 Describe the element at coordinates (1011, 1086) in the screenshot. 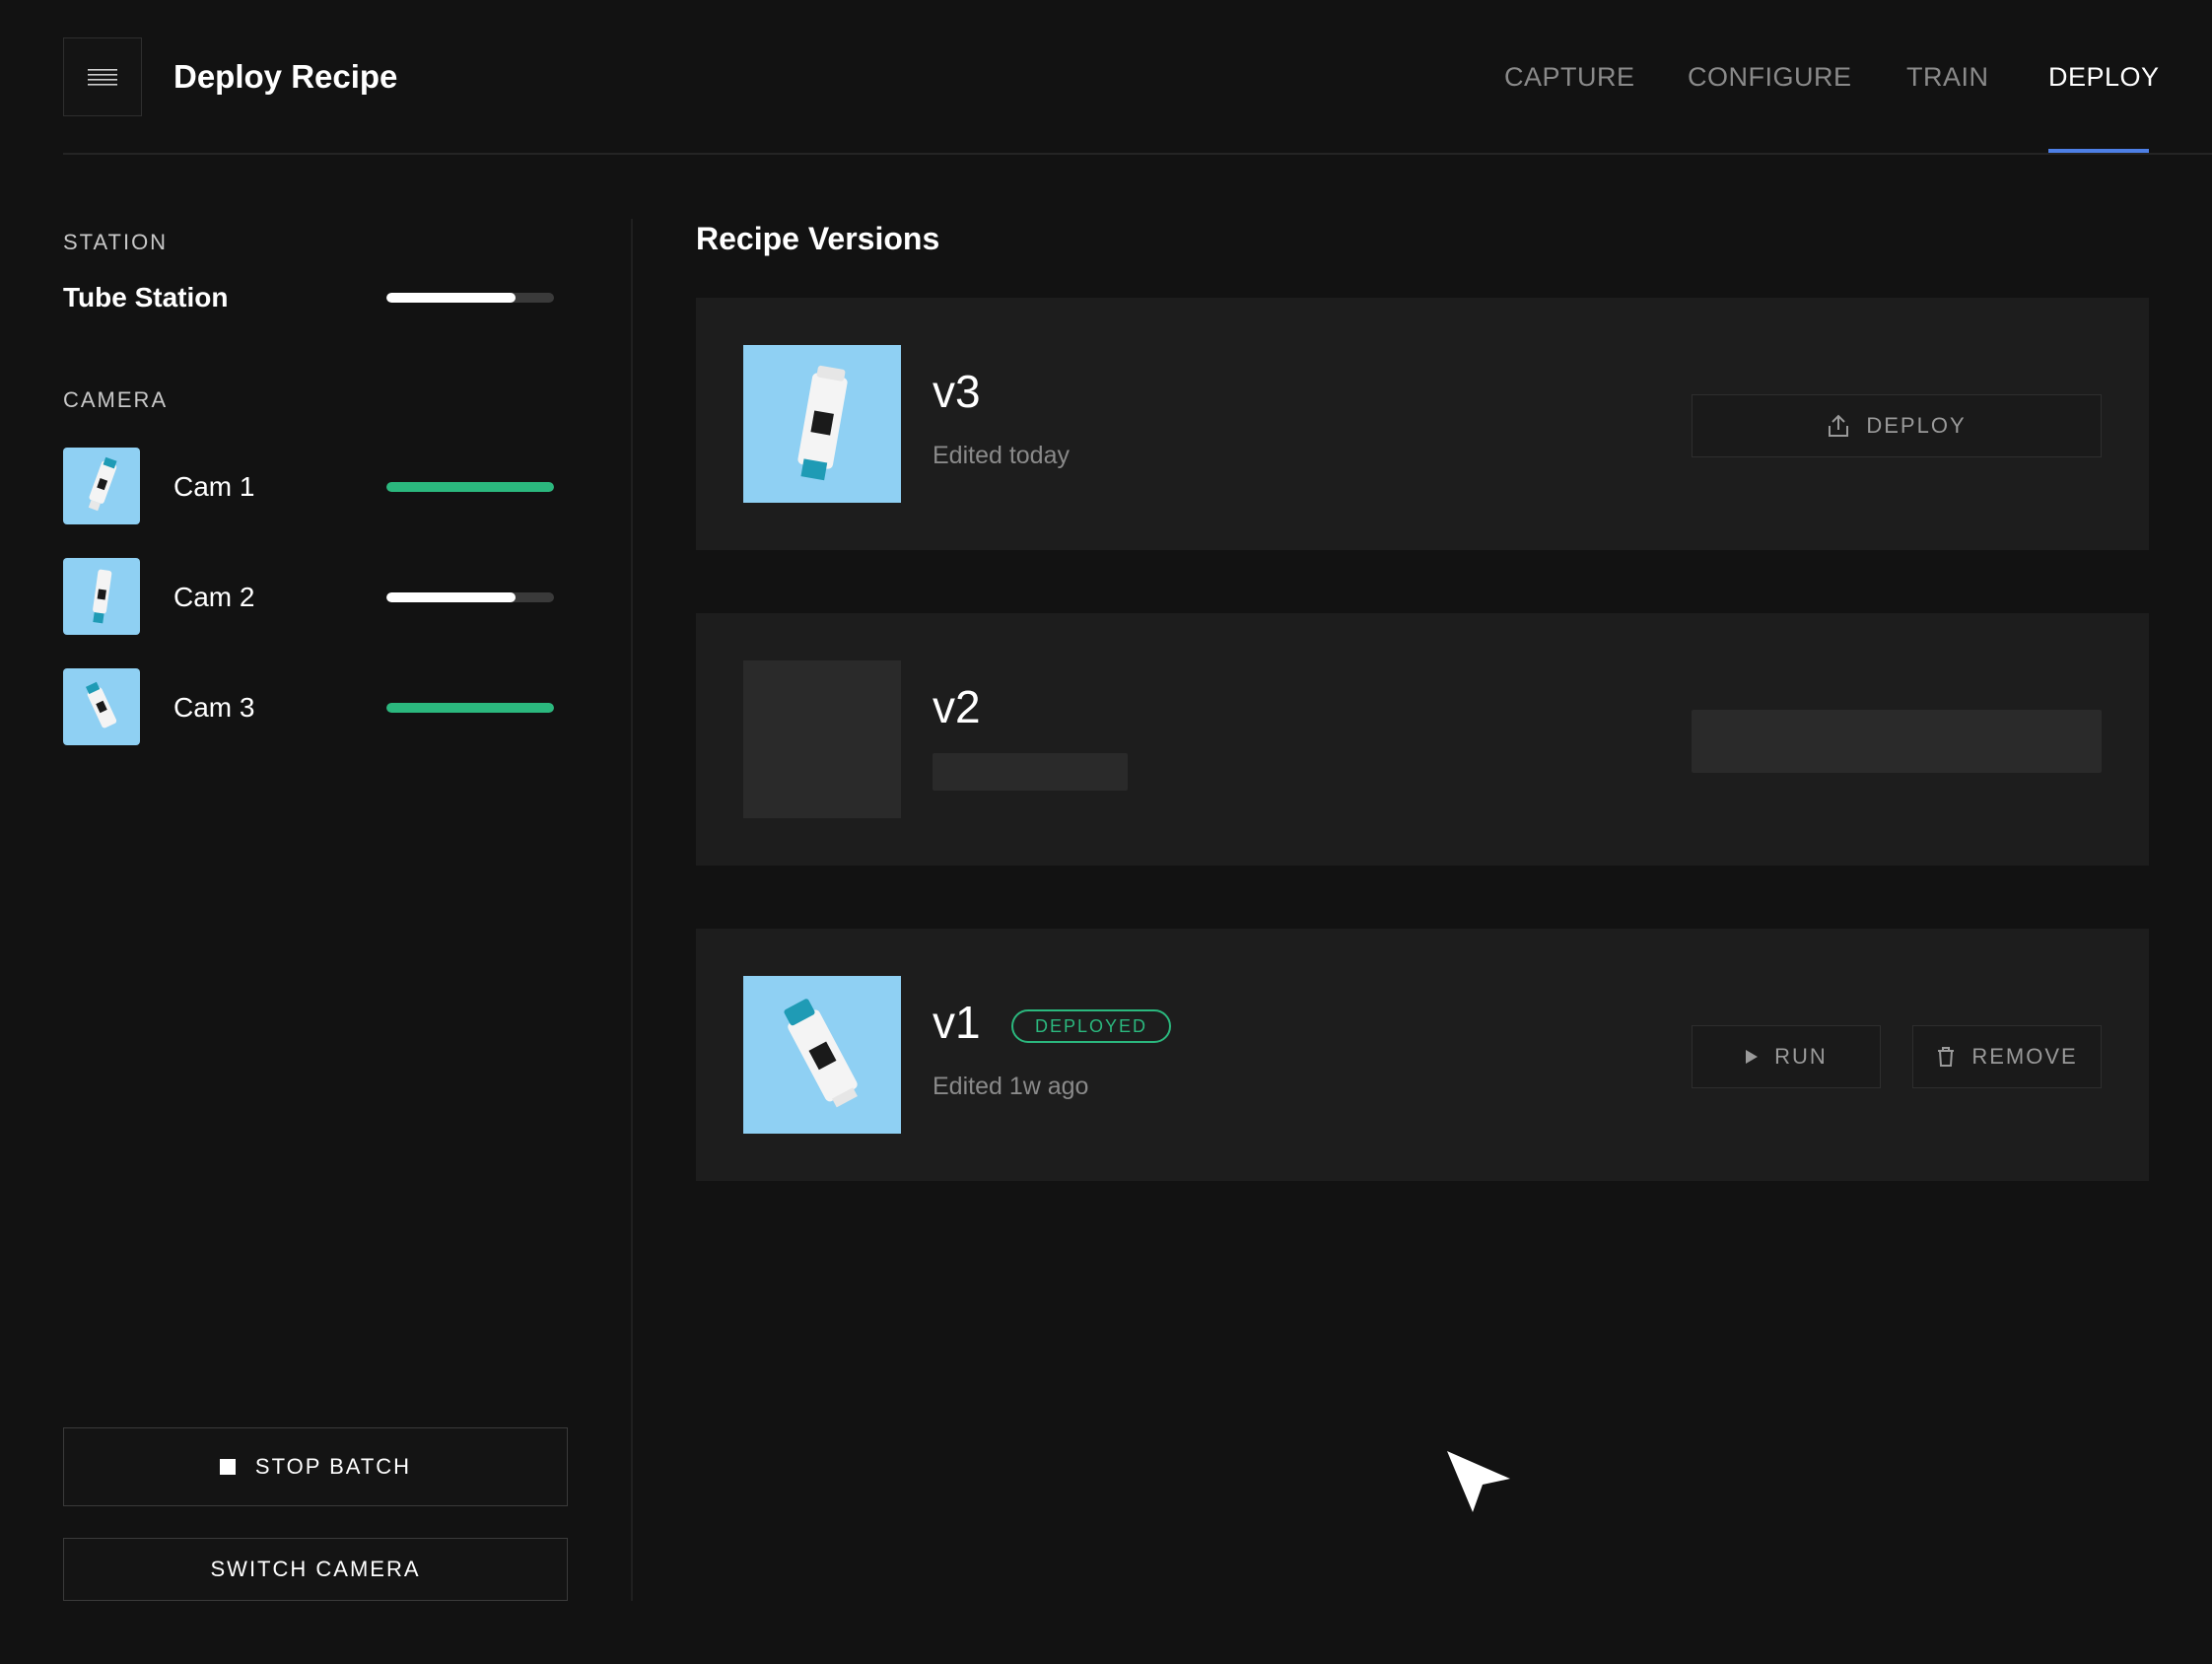

I see `edited-timestamp: Edited 1w ago` at that location.